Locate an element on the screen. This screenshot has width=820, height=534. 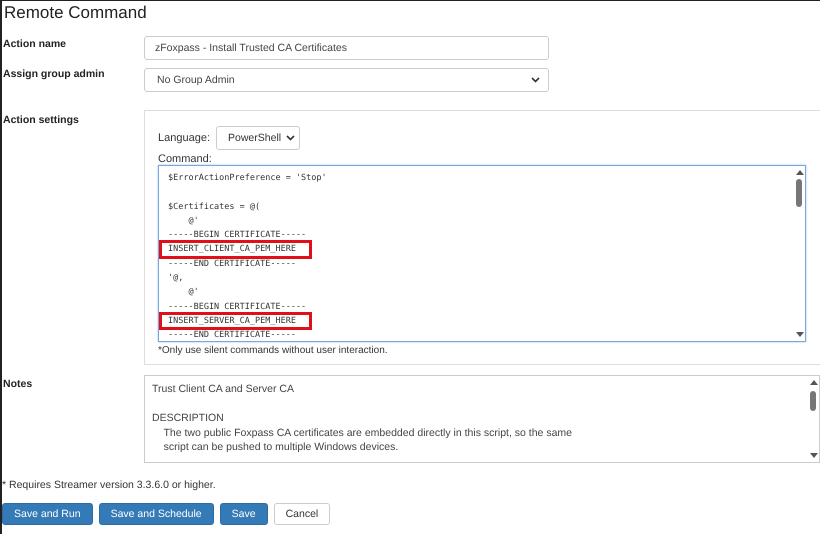
action-button: Save is located at coordinates (244, 514).